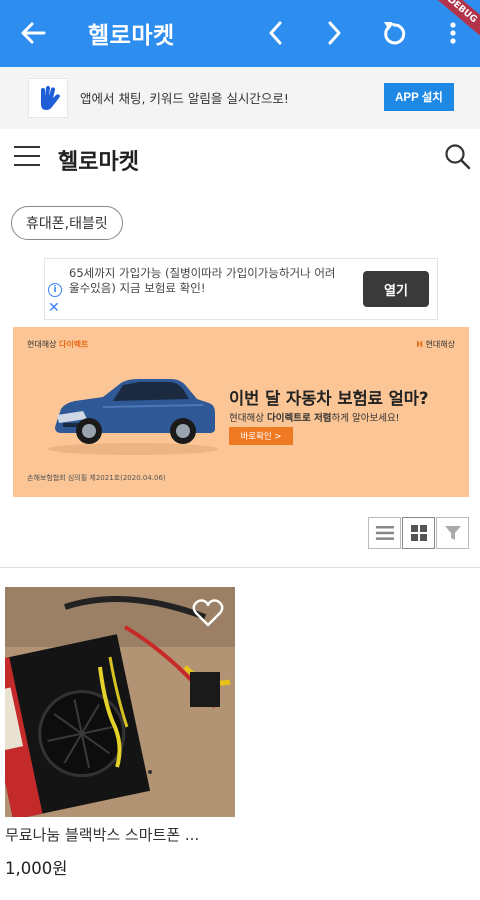 The image size is (480, 900). I want to click on section-divider, so click(240, 567).